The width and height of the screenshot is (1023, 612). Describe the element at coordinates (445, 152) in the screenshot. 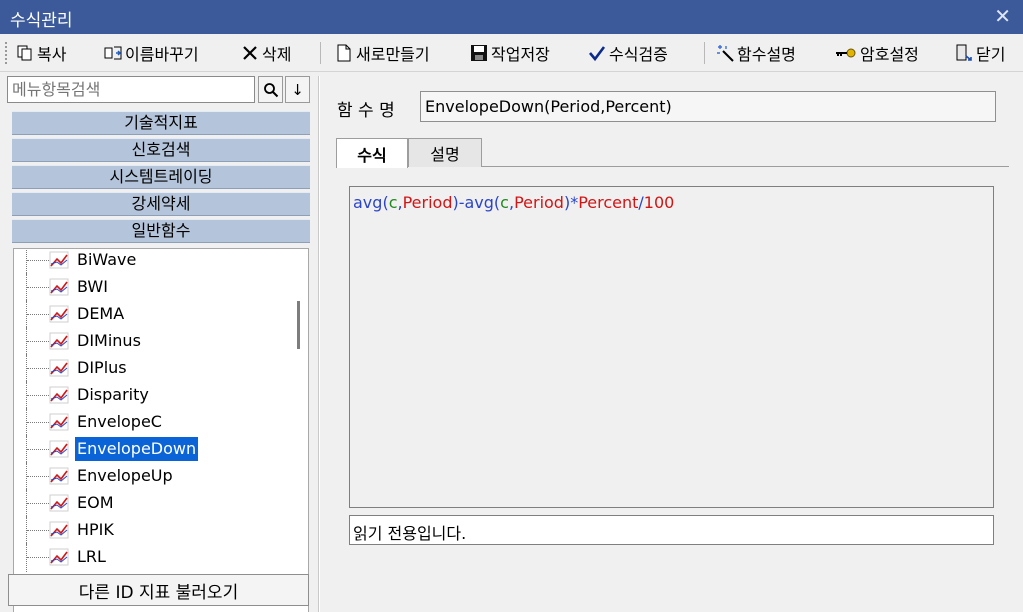

I see `tab-description: 설명` at that location.